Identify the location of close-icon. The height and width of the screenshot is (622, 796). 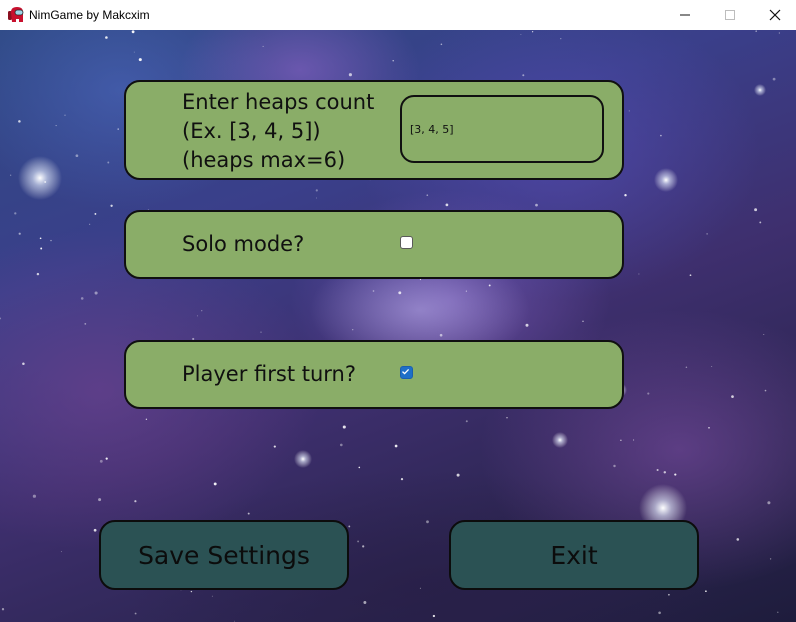
(775, 15).